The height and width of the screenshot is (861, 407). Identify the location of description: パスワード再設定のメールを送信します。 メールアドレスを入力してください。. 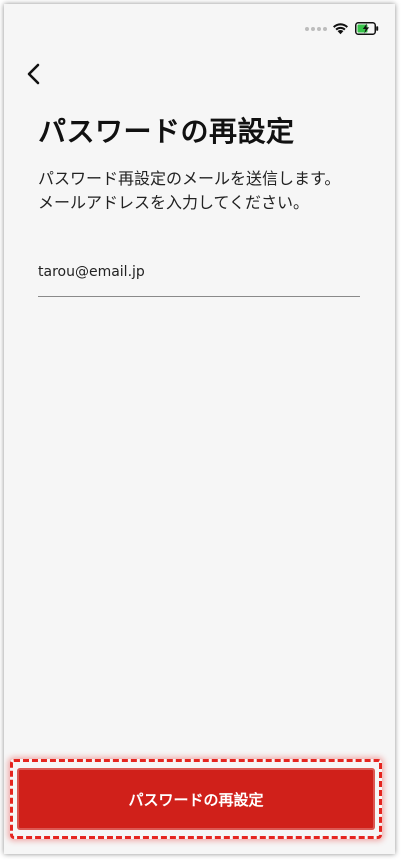
(208, 191).